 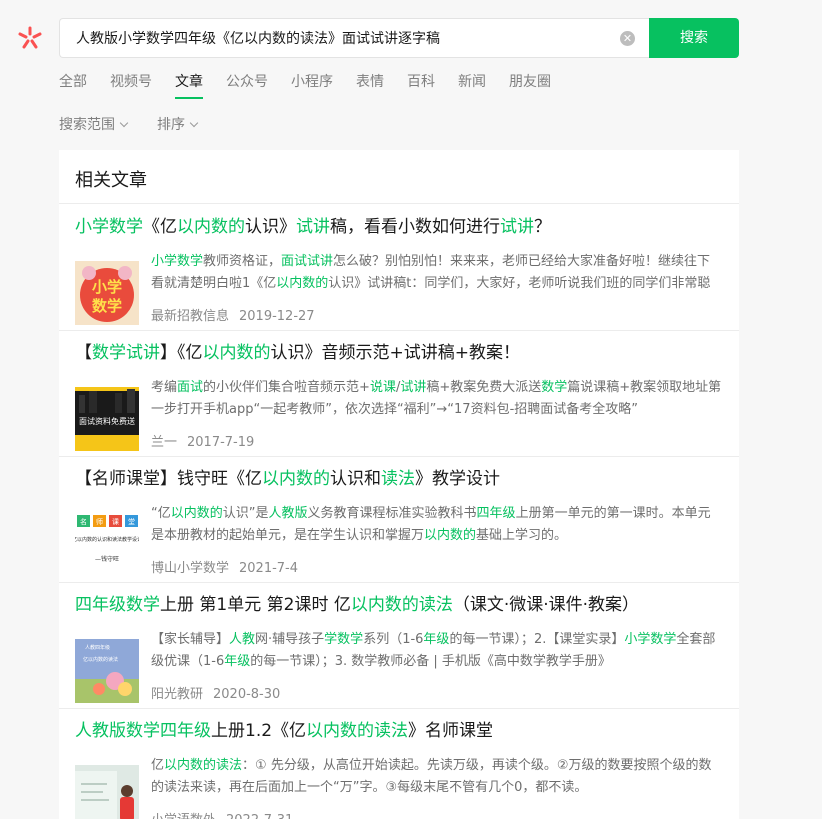 I want to click on svg-text: —钱守旺, so click(x=107, y=559).